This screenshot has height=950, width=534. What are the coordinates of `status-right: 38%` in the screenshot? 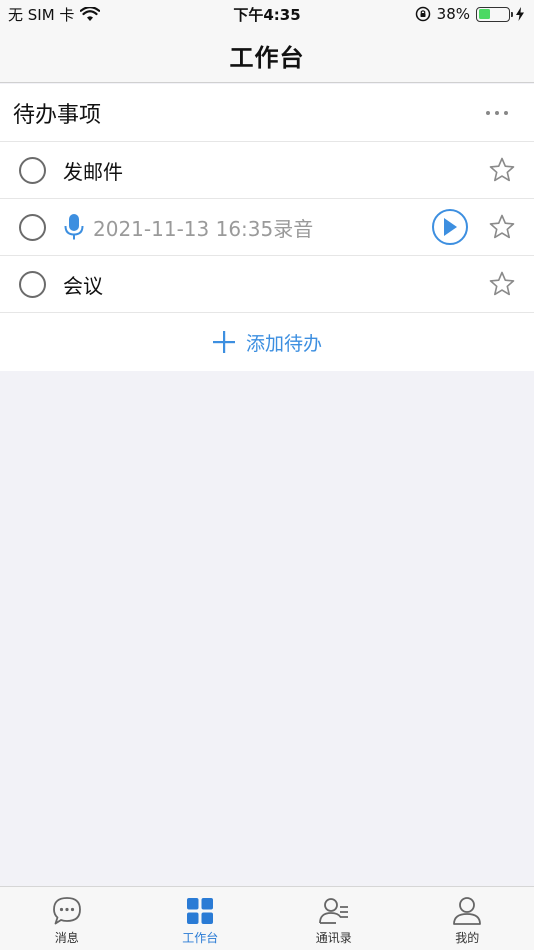 It's located at (469, 14).